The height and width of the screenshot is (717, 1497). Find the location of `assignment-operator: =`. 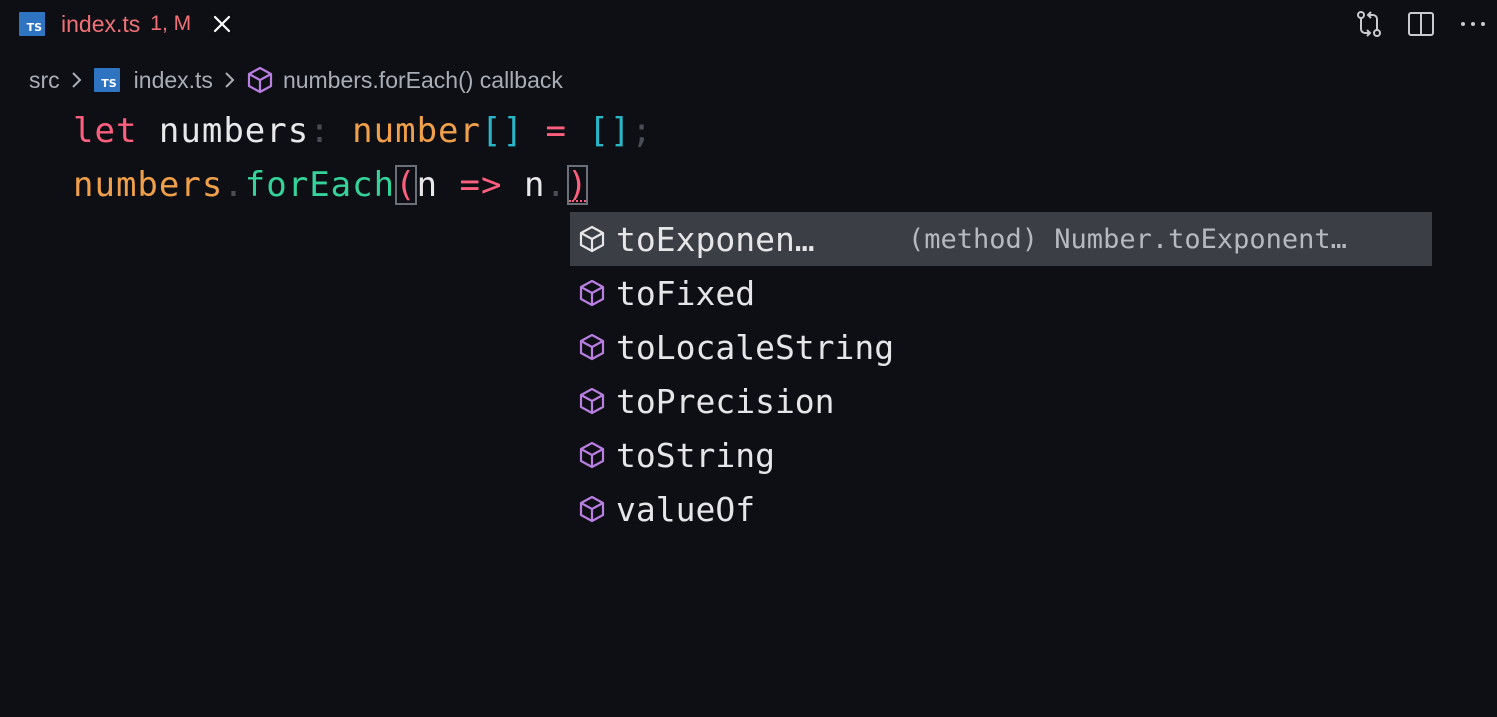

assignment-operator: = is located at coordinates (556, 131).